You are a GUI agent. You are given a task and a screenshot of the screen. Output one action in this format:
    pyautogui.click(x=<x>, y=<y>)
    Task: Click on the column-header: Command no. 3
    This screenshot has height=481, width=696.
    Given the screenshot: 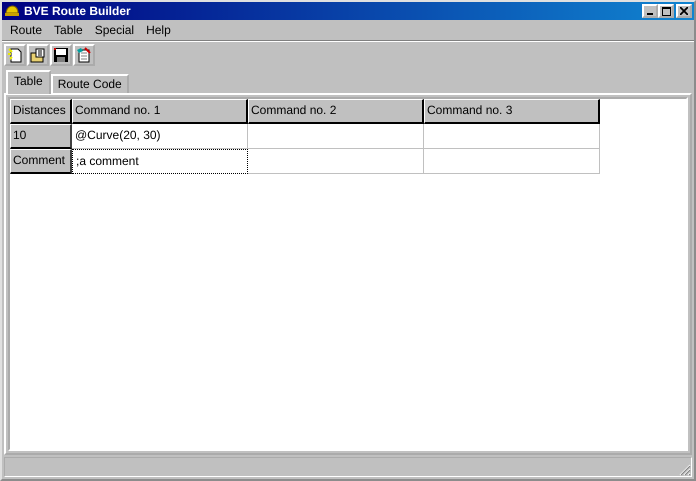 What is the action you would take?
    pyautogui.click(x=512, y=111)
    